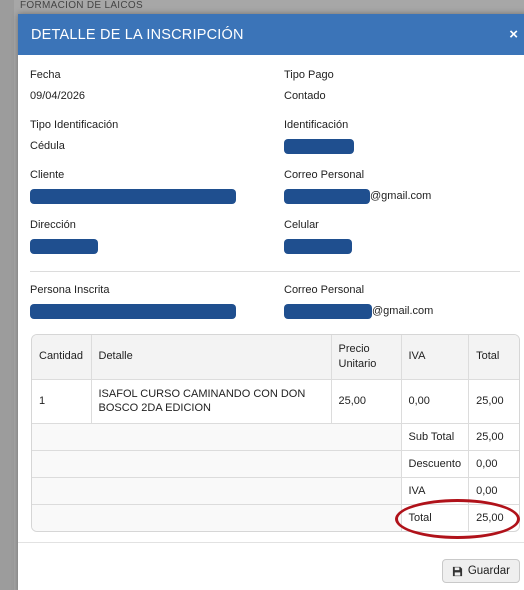 The width and height of the screenshot is (524, 590). I want to click on persona-correo-redacted-value, so click(328, 311).